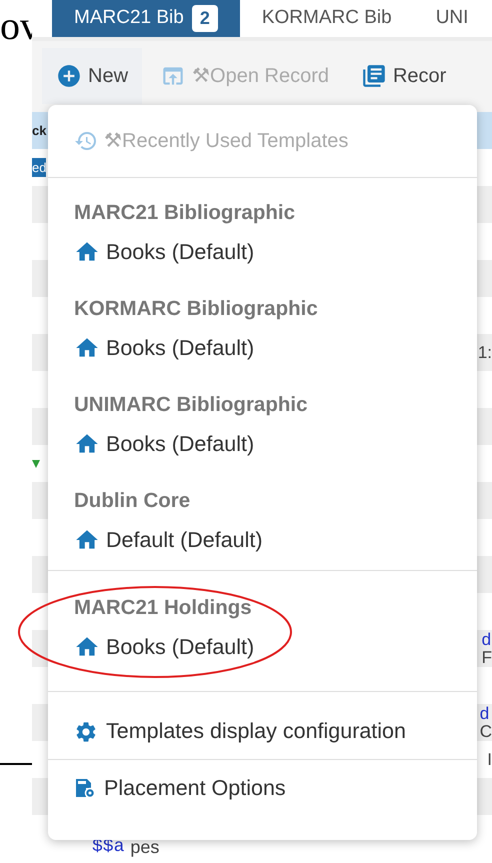  What do you see at coordinates (487, 657) in the screenshot?
I see `cell-text: F` at bounding box center [487, 657].